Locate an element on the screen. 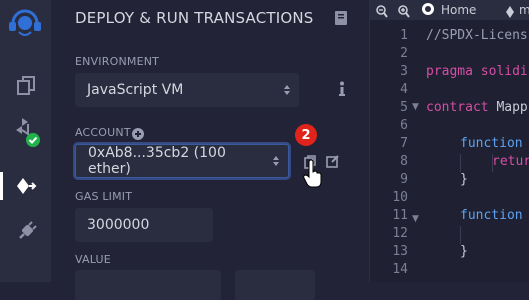  line-number: 3 is located at coordinates (404, 71).